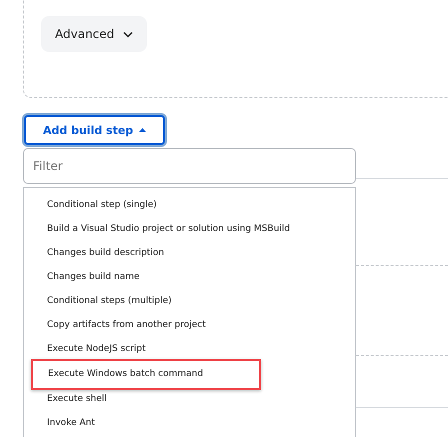  I want to click on caret-up-icon, so click(142, 130).